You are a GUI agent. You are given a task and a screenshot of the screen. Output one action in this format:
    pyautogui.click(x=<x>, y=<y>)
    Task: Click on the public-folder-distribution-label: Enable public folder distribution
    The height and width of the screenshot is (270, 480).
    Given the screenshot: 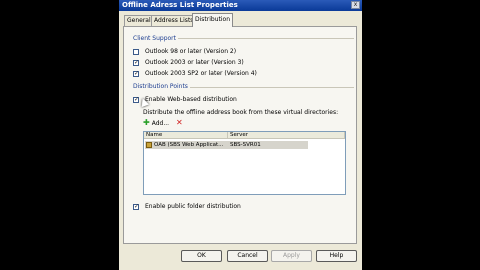 What is the action you would take?
    pyautogui.click(x=193, y=206)
    